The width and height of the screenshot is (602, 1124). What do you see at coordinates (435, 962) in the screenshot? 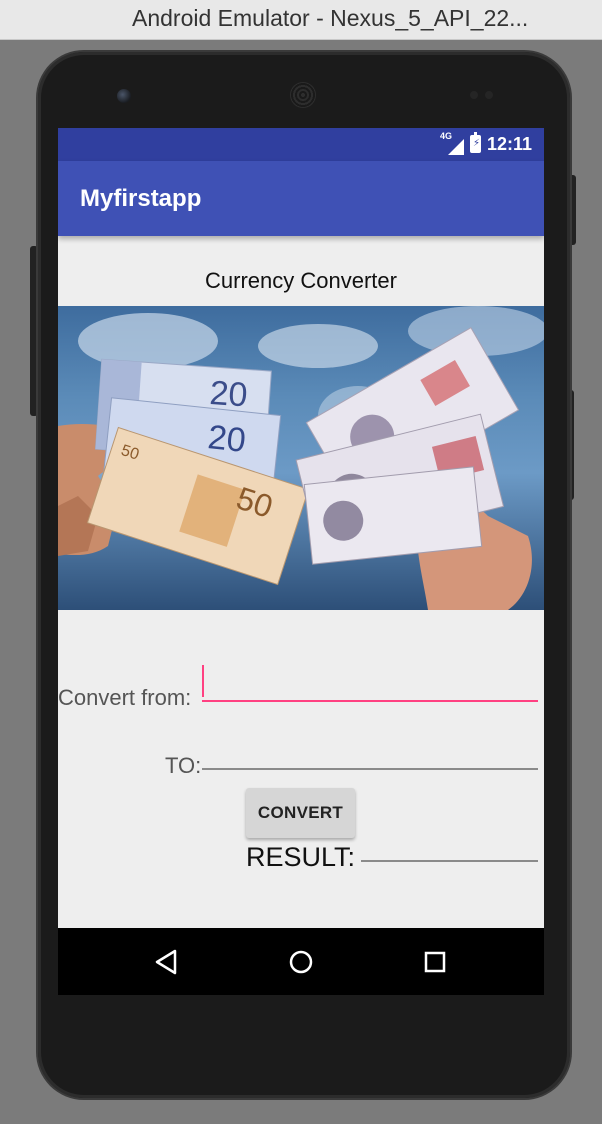
I see `recents-icon` at bounding box center [435, 962].